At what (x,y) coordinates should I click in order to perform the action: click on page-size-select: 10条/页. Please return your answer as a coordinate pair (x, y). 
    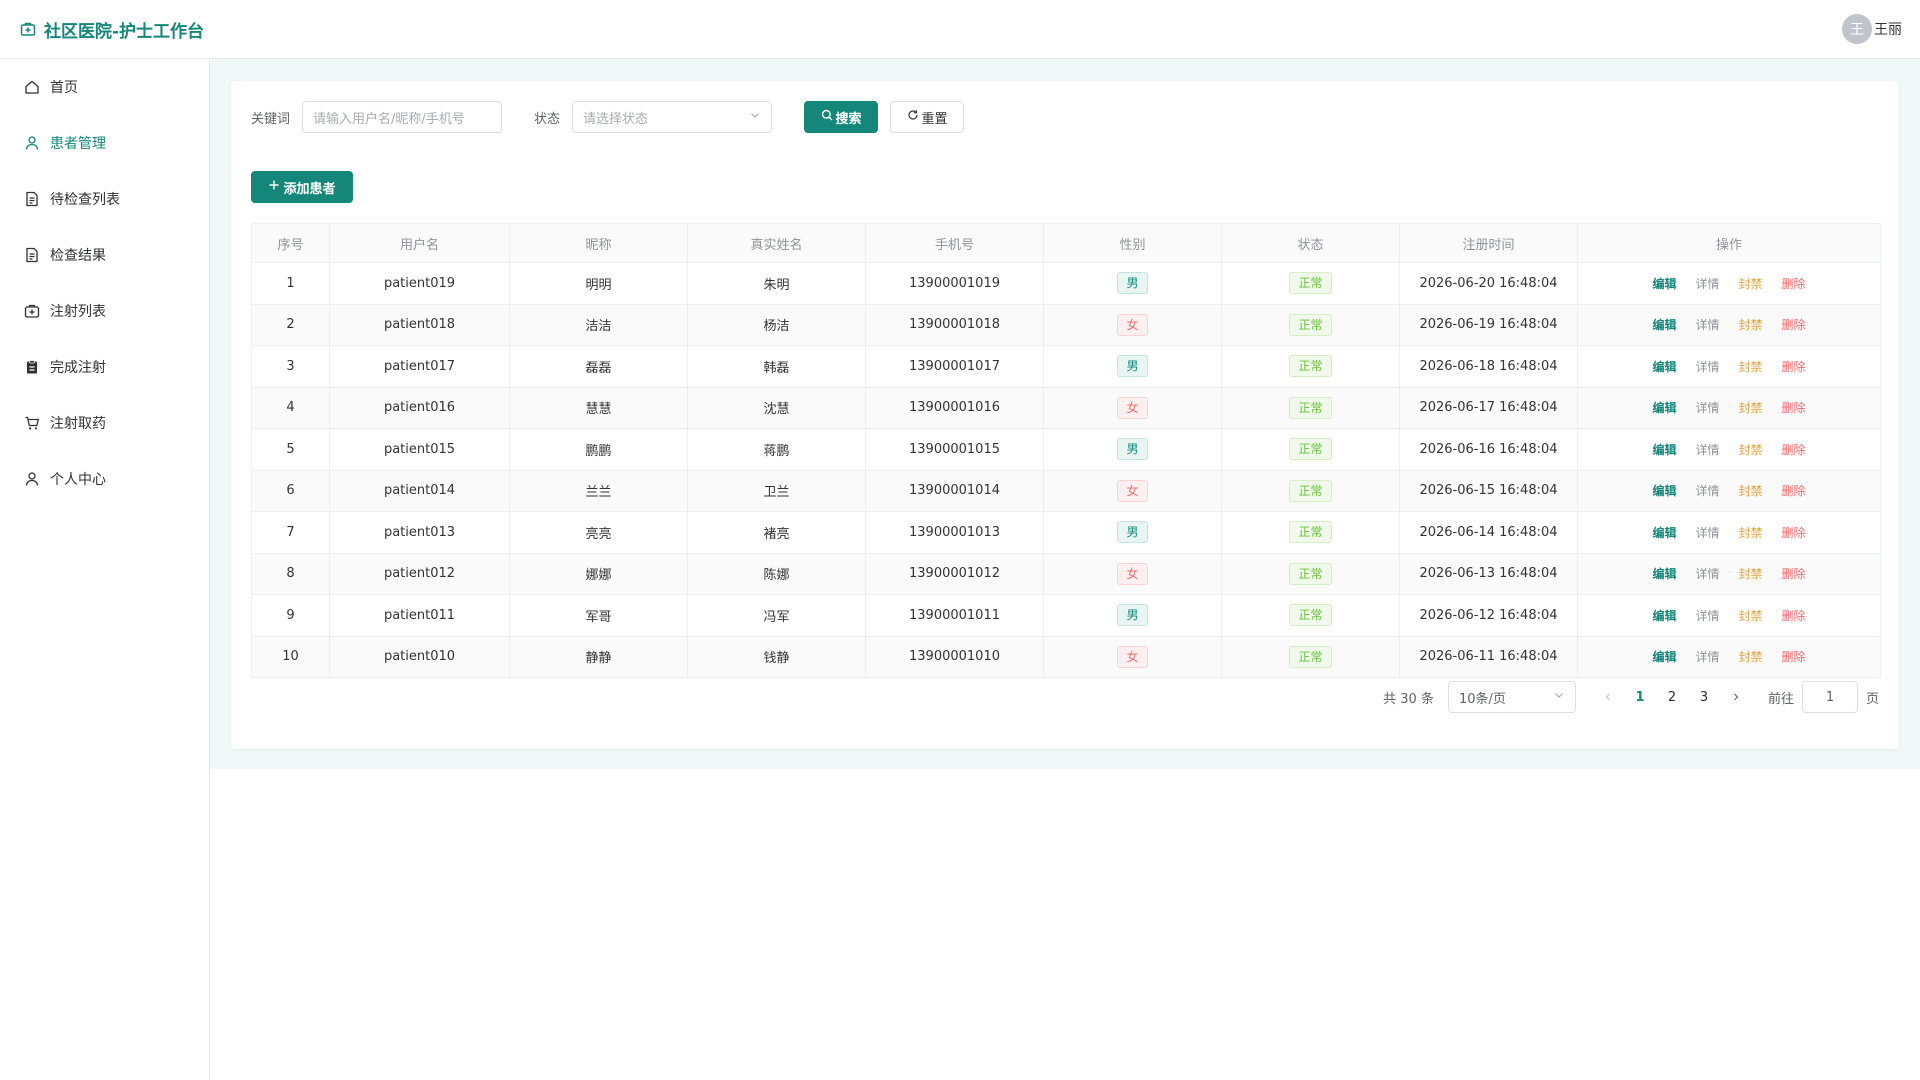
    Looking at the image, I should click on (1511, 697).